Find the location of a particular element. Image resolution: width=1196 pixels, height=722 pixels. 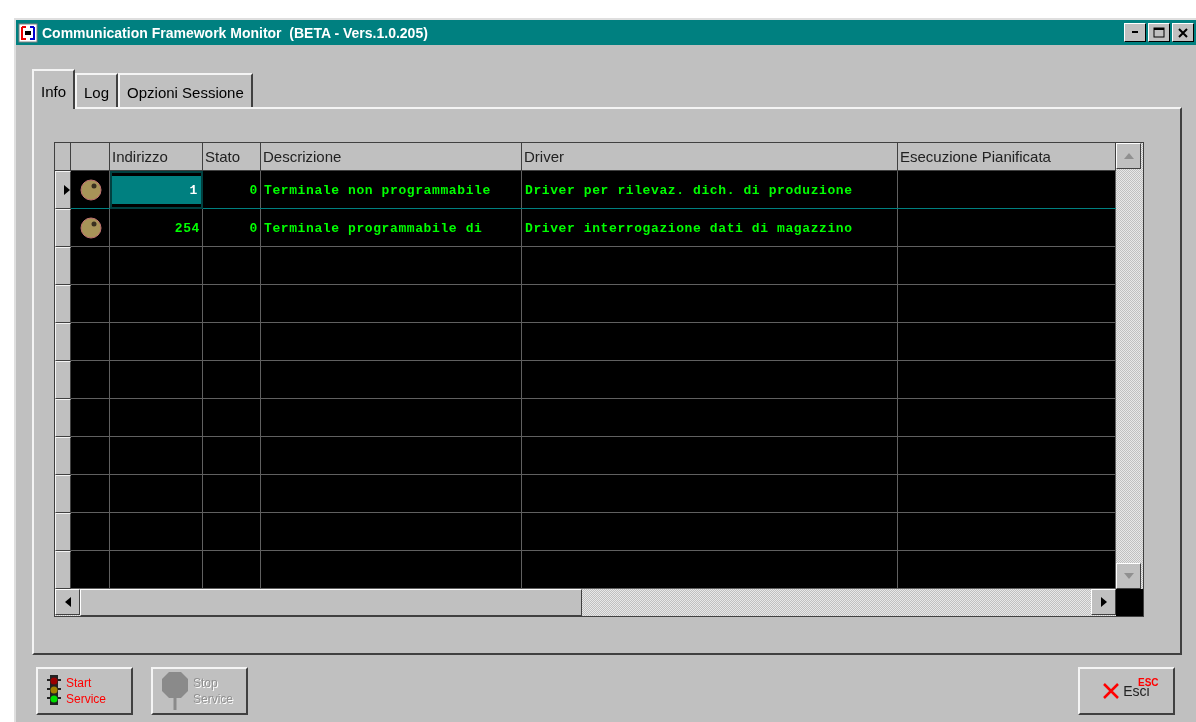

tab: Info is located at coordinates (54, 89).